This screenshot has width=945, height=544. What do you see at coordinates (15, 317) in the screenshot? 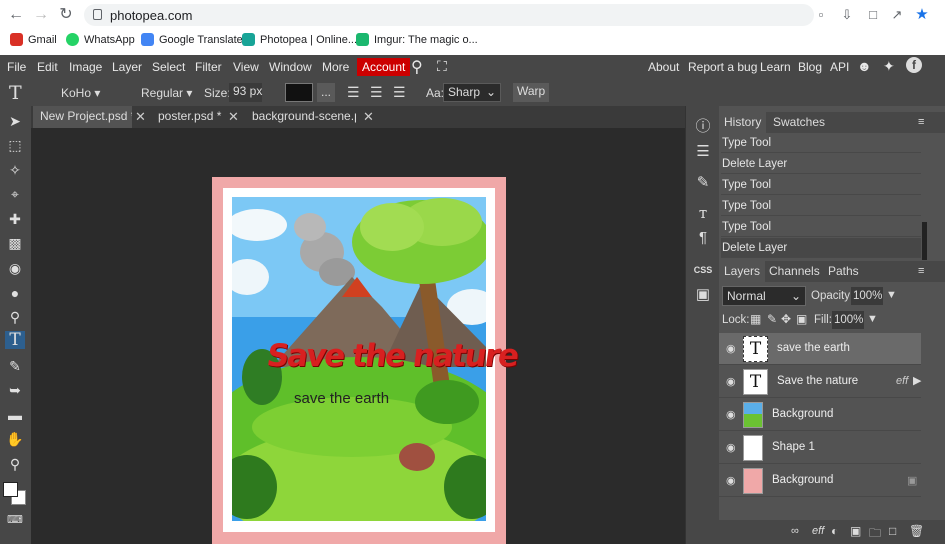
I see `dodge-icon: ⚲` at bounding box center [15, 317].